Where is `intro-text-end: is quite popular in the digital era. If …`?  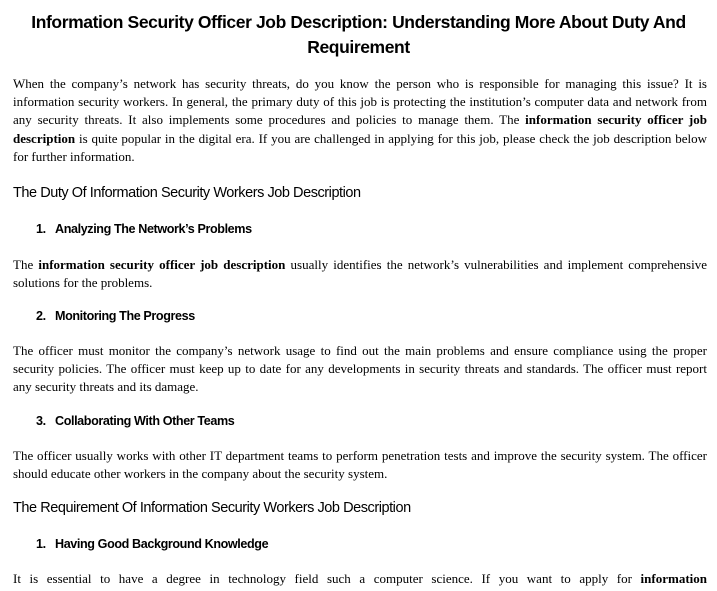 intro-text-end: is quite popular in the digital era. If … is located at coordinates (360, 147).